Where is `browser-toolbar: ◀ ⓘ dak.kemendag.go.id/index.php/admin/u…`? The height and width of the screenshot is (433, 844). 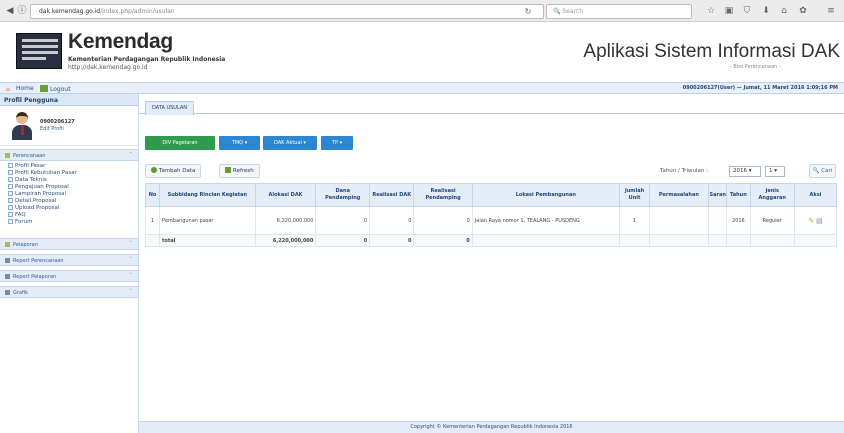
browser-toolbar: ◀ ⓘ dak.kemendag.go.id/index.php/admin/u… is located at coordinates (422, 11).